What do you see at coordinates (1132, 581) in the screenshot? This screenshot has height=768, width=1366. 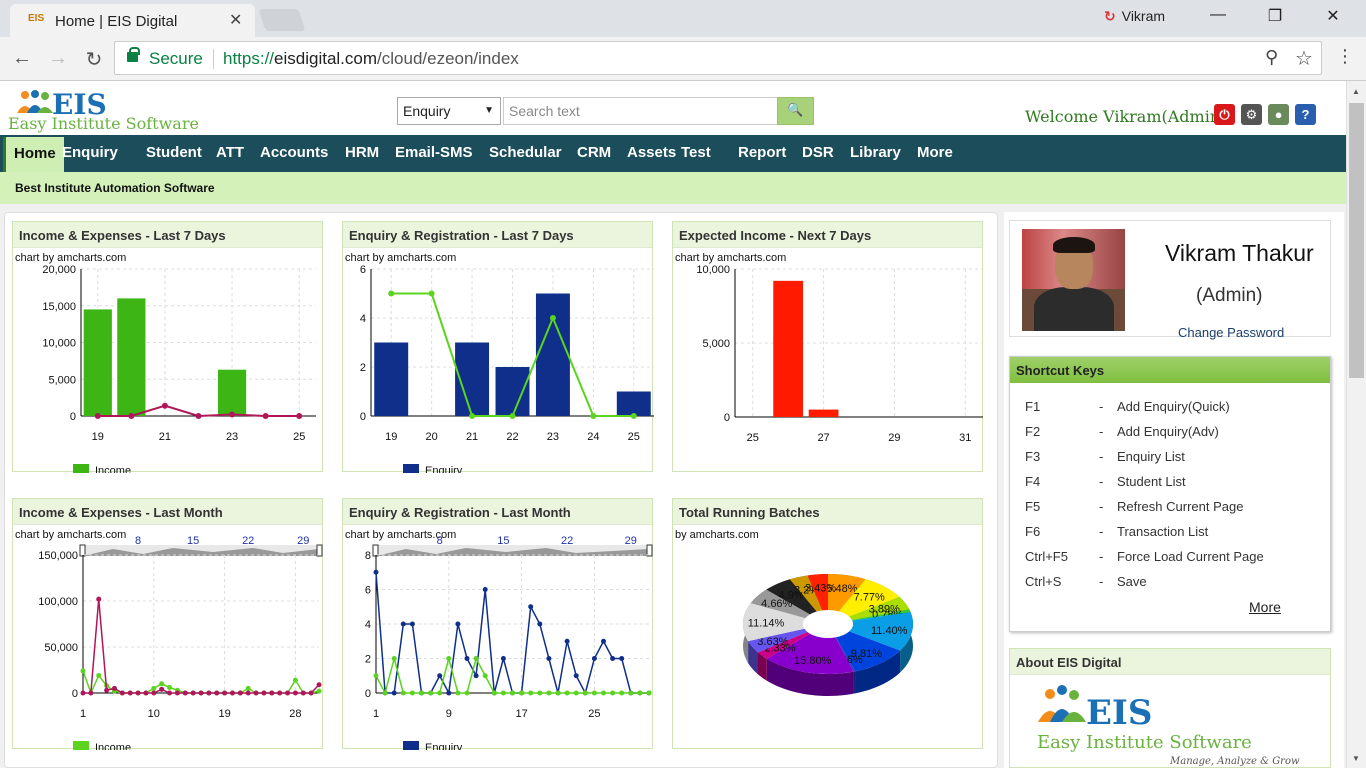 I see `shortcut-desc: Save` at bounding box center [1132, 581].